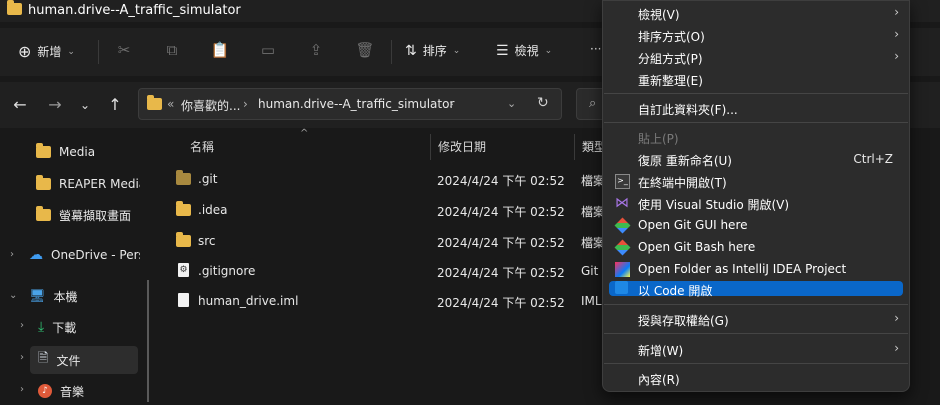 This screenshot has width=940, height=405. I want to click on sidebar-item-reaper-media: REAPER Media, so click(88, 184).